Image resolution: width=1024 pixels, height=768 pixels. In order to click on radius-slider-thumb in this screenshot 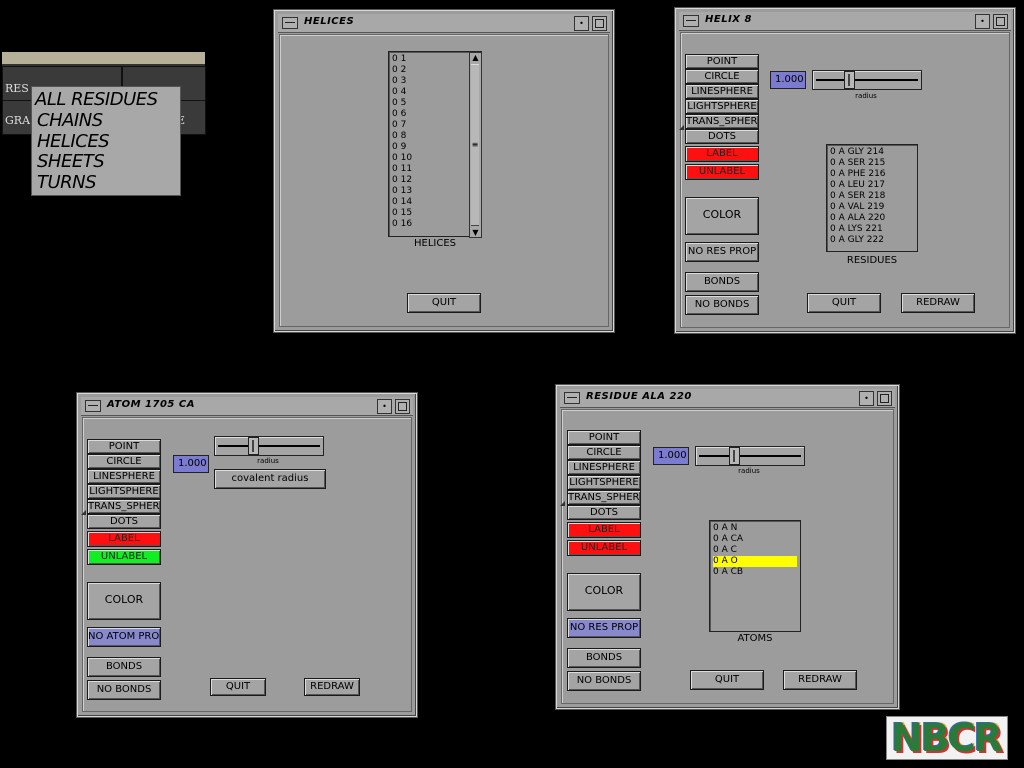, I will do `click(849, 80)`.